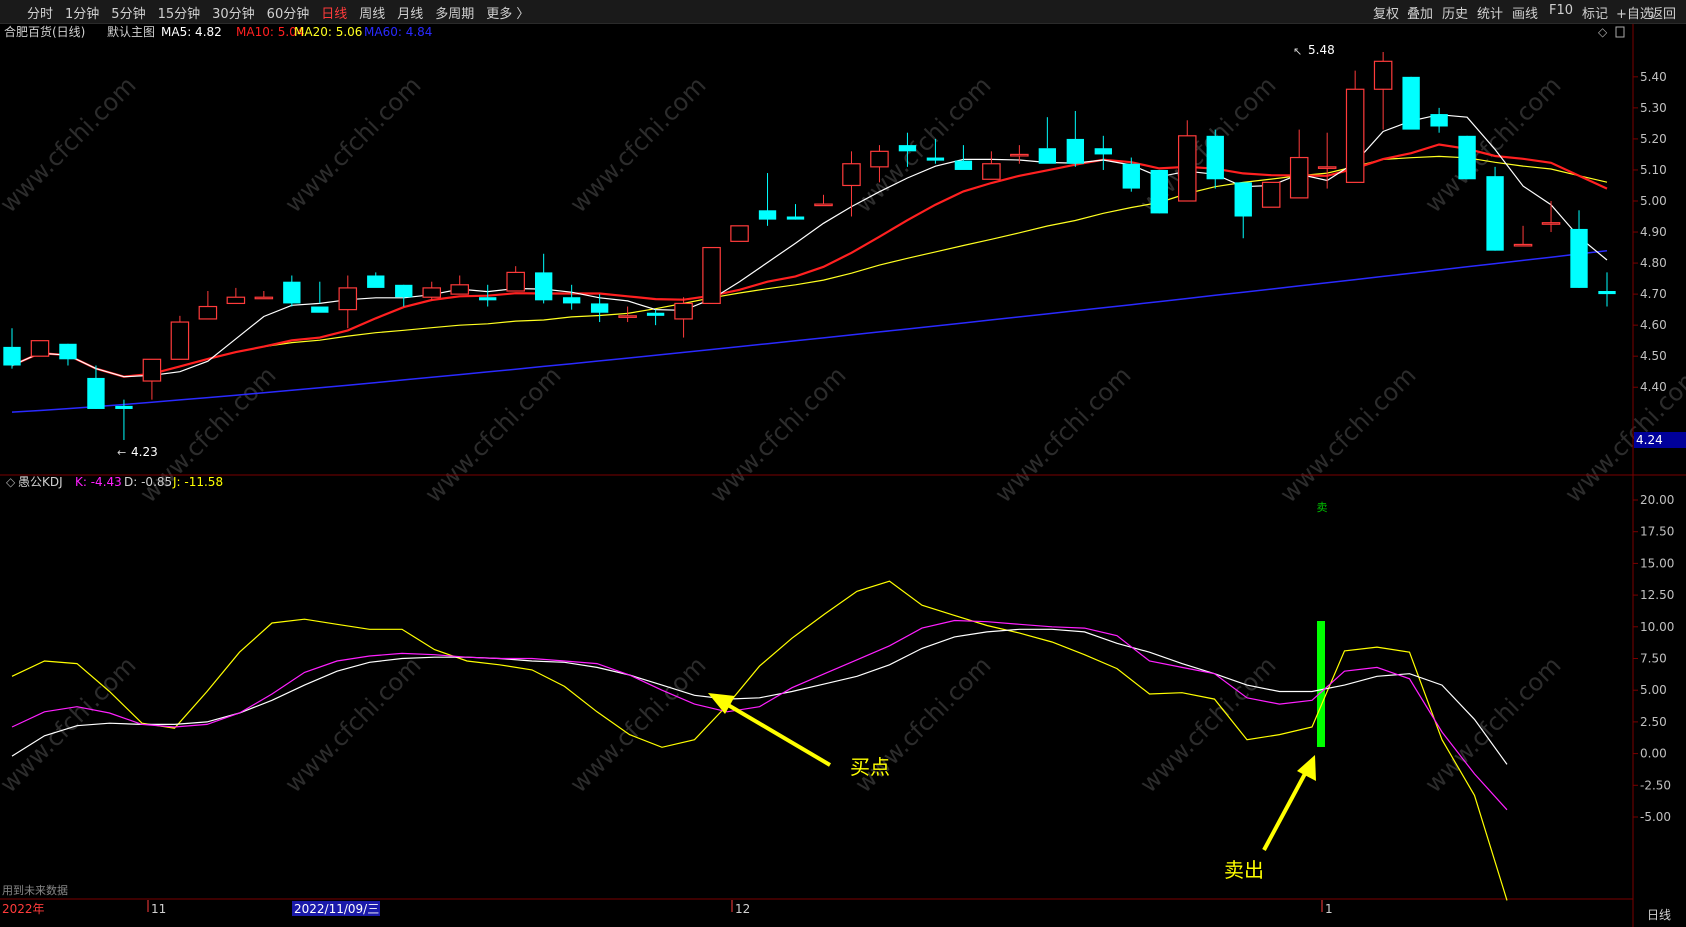 The height and width of the screenshot is (927, 1686). Describe the element at coordinates (35, 890) in the screenshot. I see `future-data-note: 用到未来数据` at that location.